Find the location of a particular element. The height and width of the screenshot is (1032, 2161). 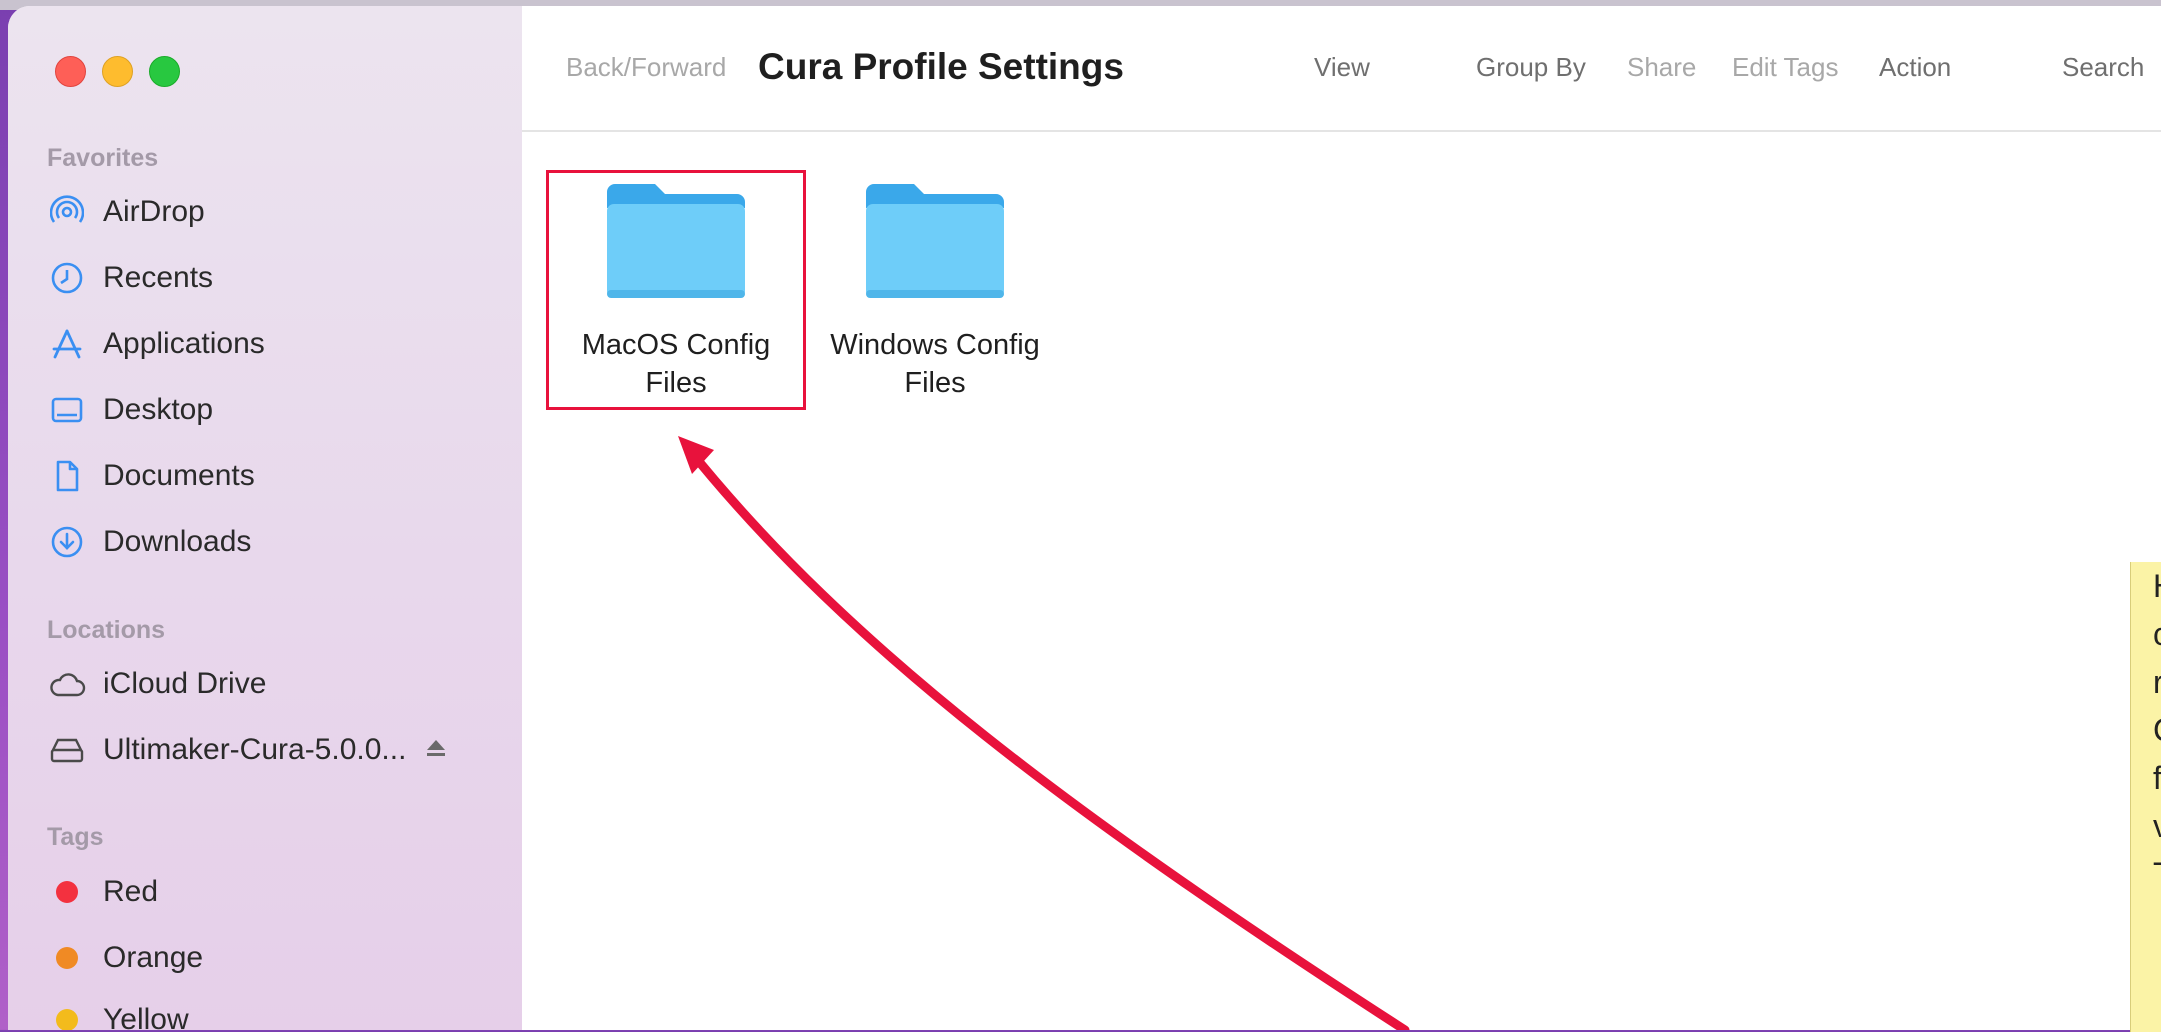

back-forward-button: Back/Forward is located at coordinates (646, 67).